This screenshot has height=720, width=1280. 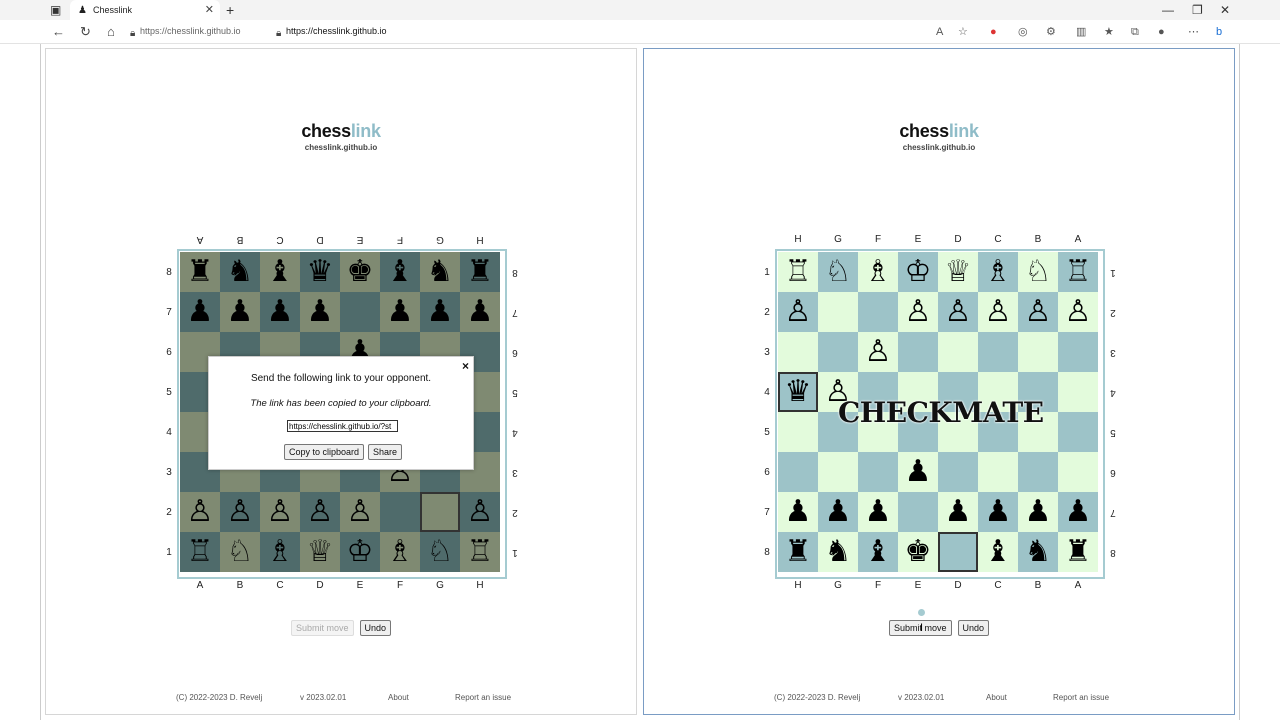 I want to click on favorites-icon: ★, so click(x=1109, y=32).